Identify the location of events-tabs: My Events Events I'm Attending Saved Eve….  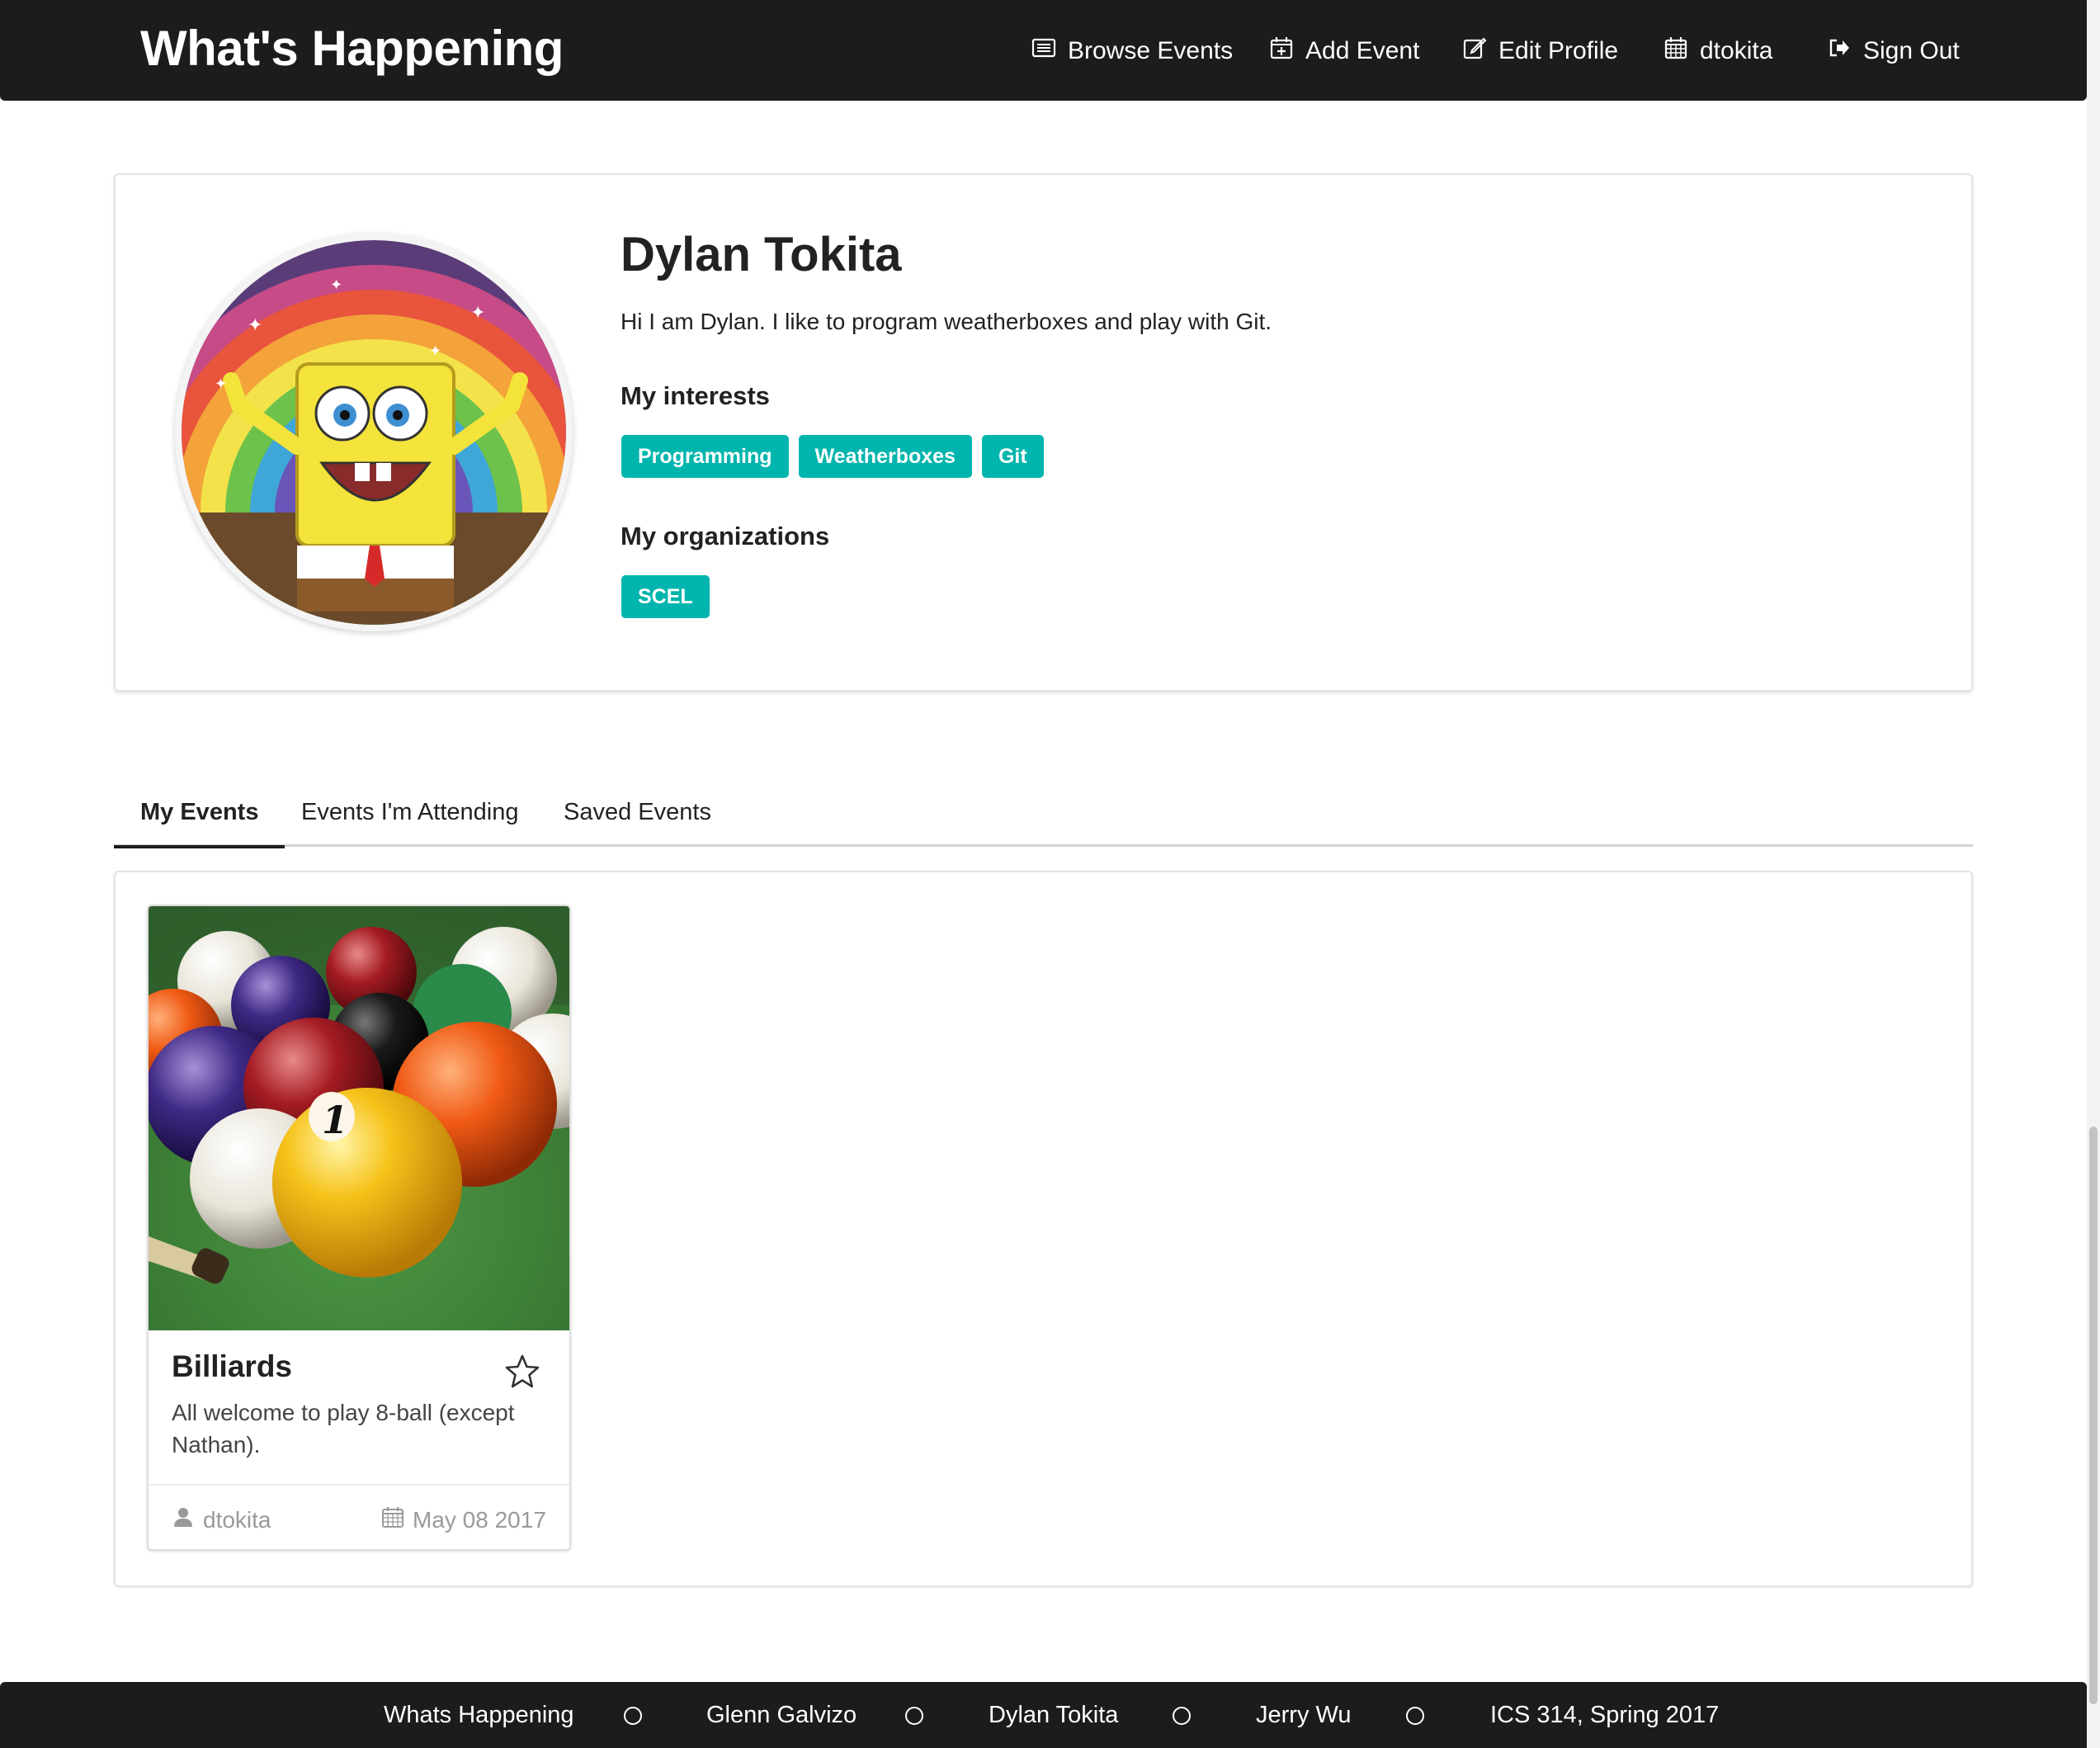
(1043, 812).